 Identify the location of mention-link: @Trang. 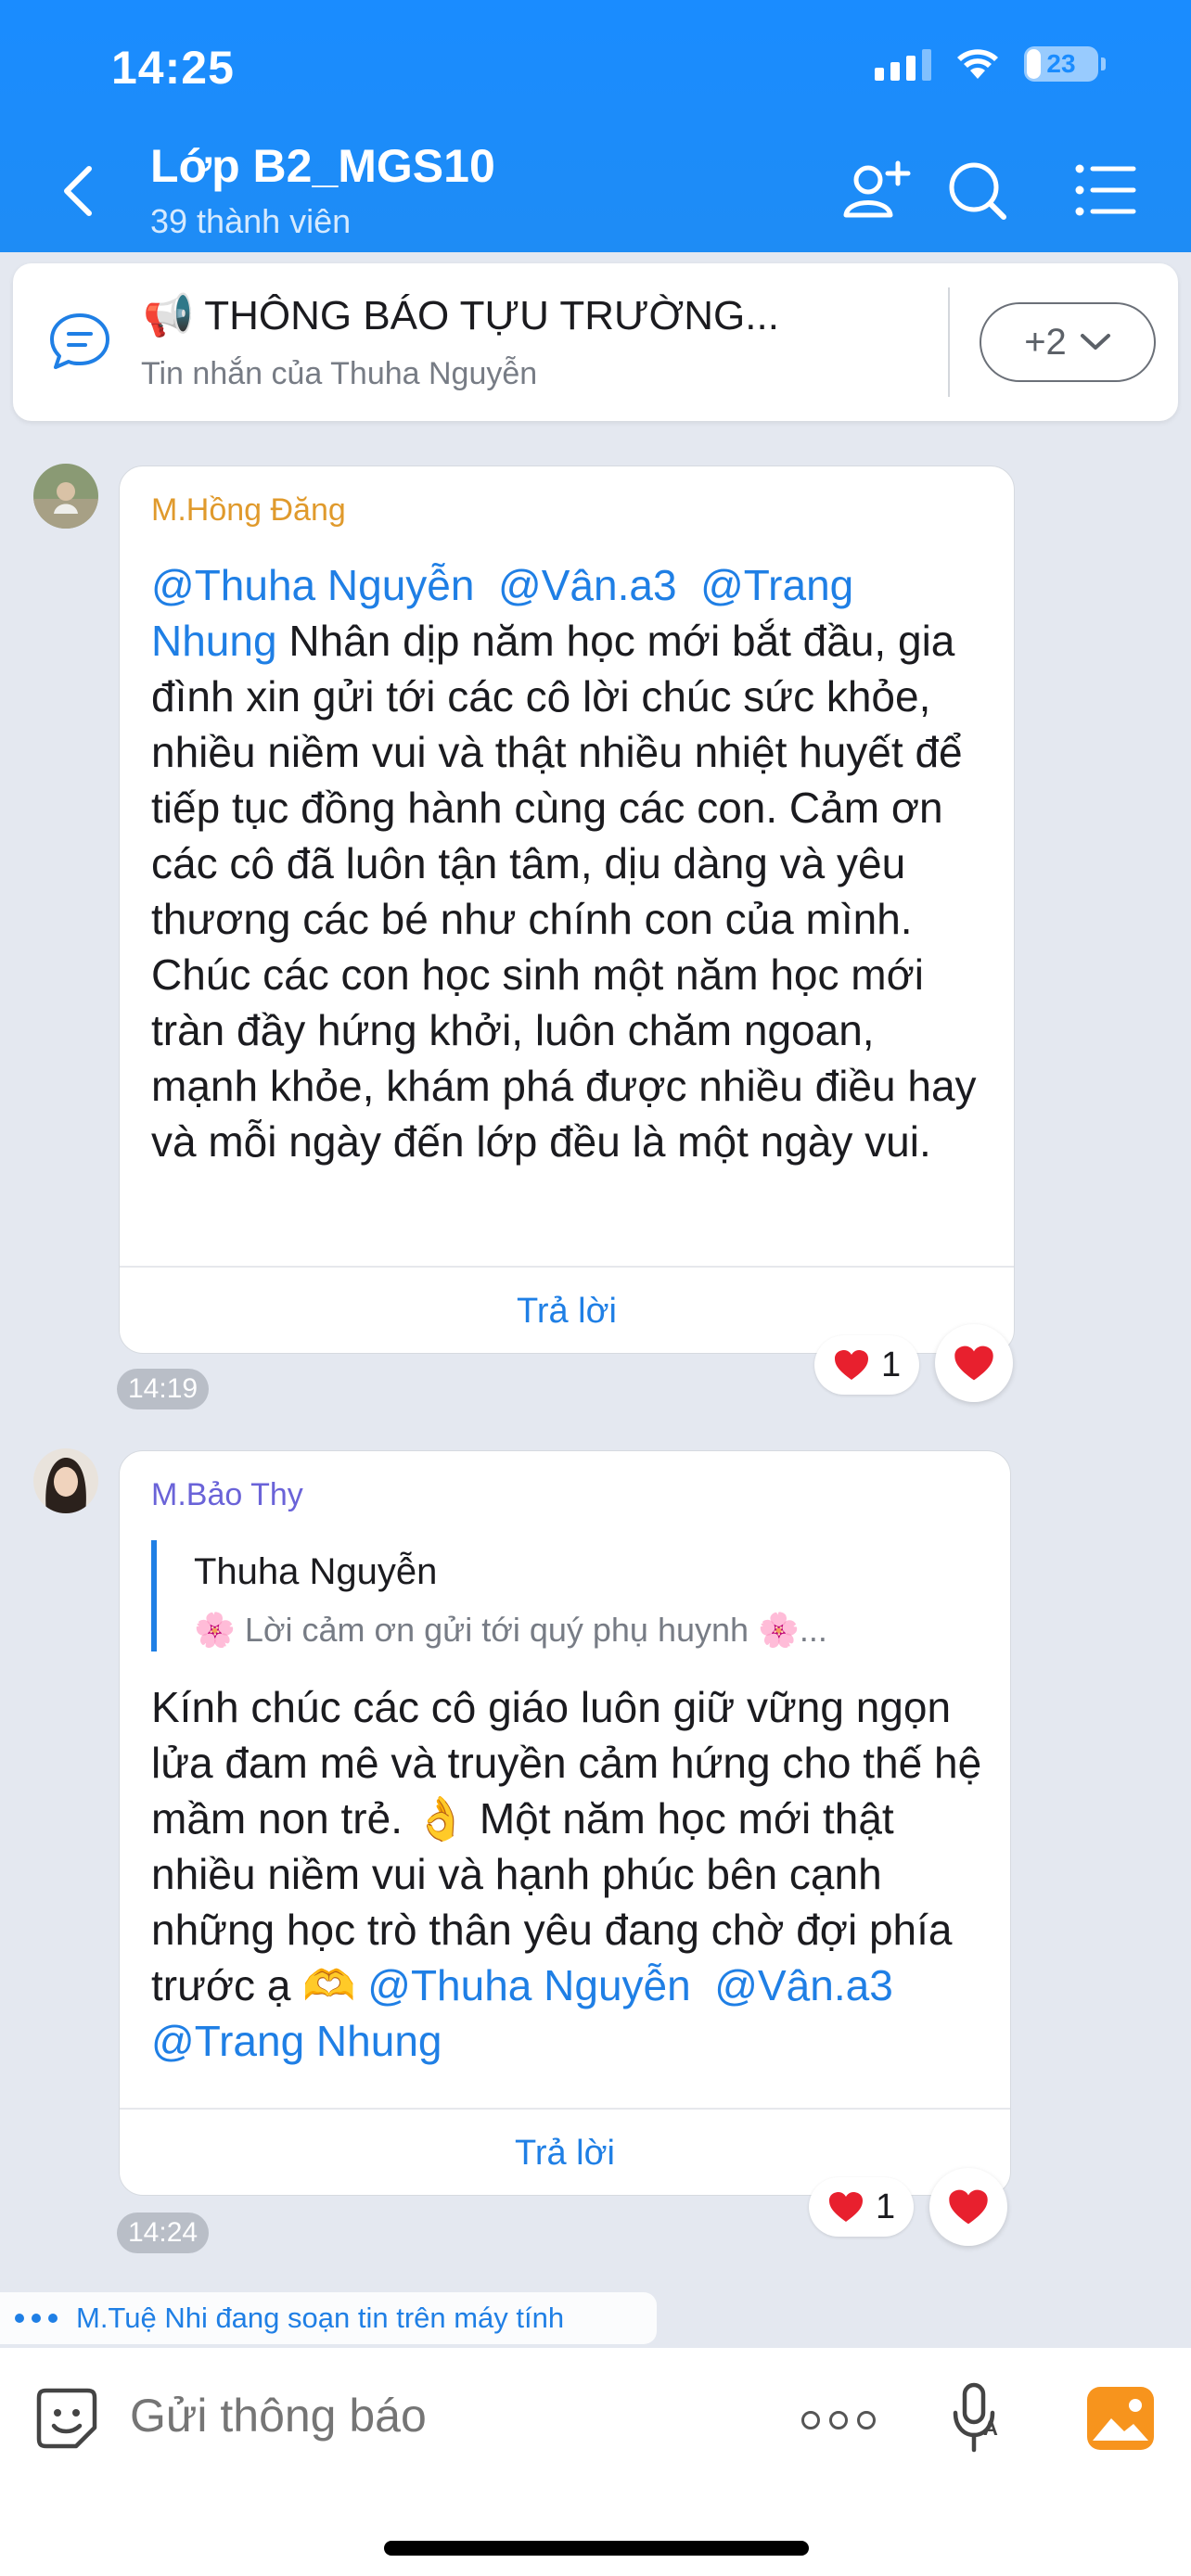
(777, 585).